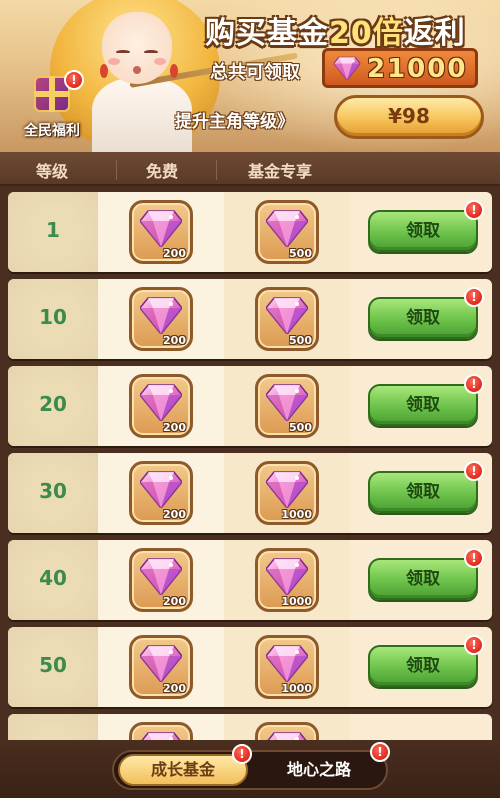 The height and width of the screenshot is (798, 500). I want to click on hero-eye-right, so click(151, 52).